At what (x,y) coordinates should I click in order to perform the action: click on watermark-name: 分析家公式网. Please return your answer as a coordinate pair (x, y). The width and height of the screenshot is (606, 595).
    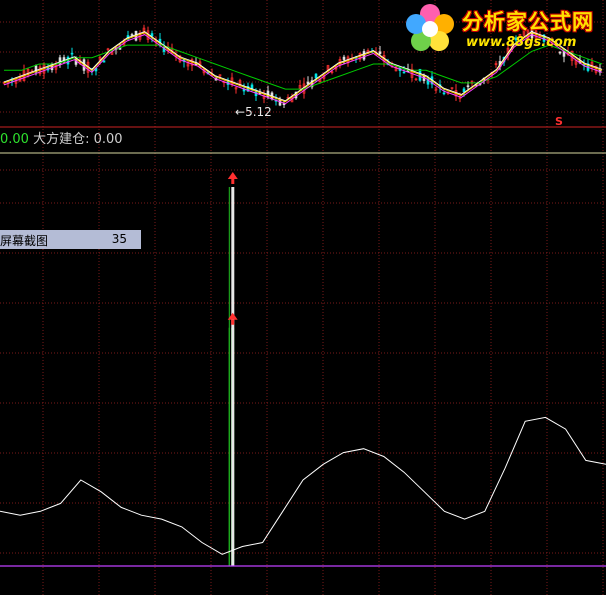
    Looking at the image, I should click on (528, 22).